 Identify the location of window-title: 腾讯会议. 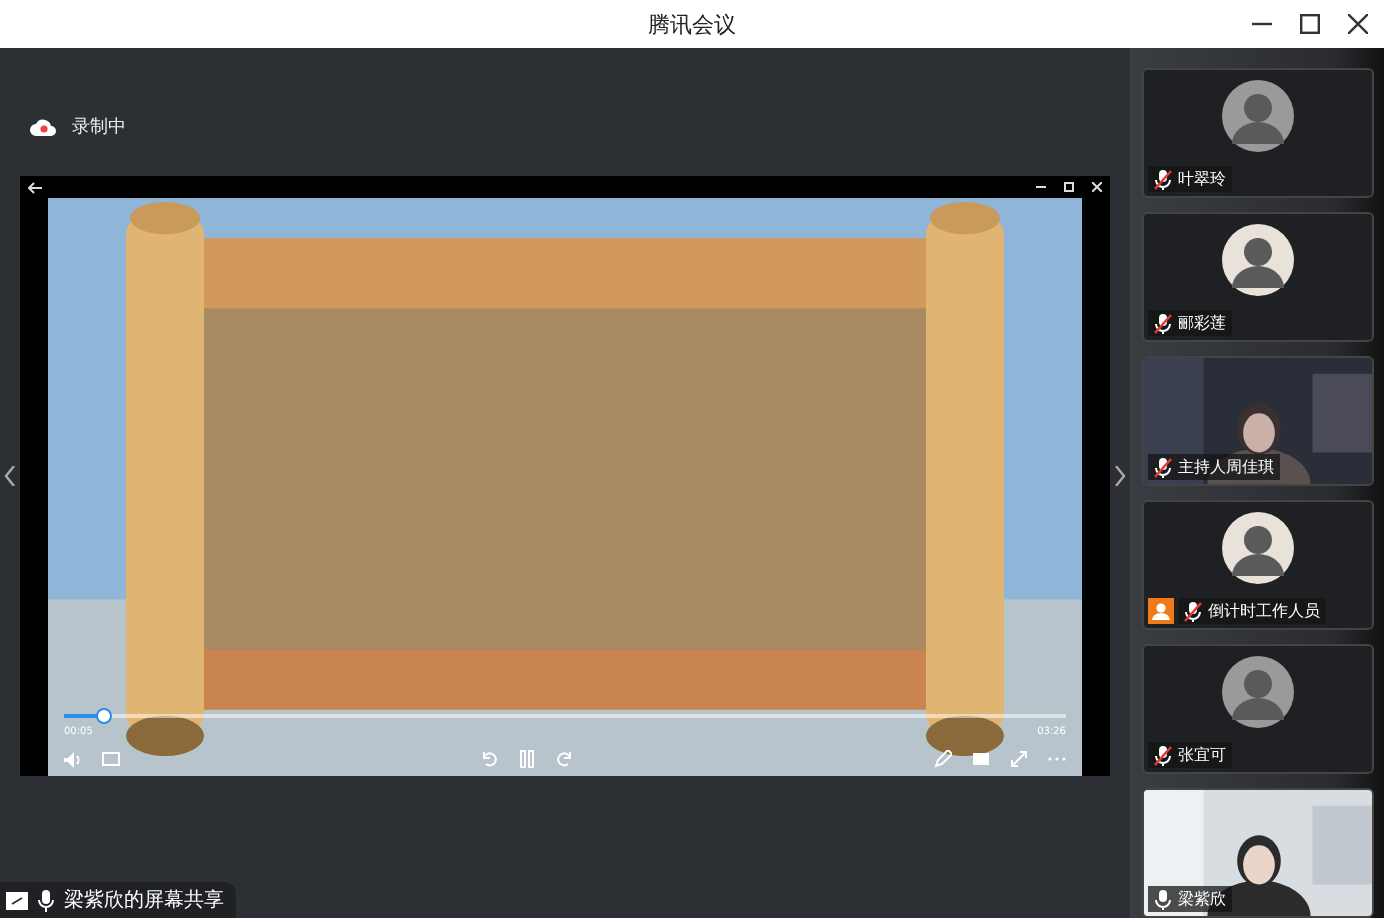
(692, 24).